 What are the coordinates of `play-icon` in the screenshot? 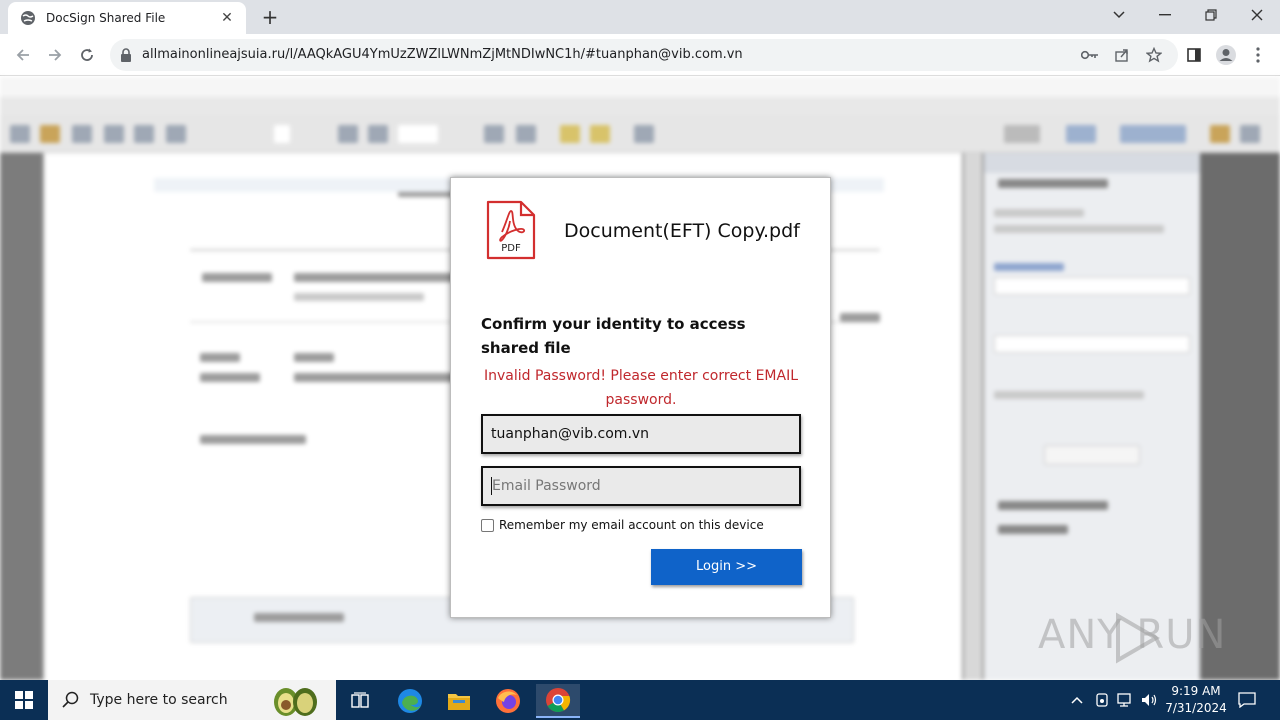 It's located at (1138, 638).